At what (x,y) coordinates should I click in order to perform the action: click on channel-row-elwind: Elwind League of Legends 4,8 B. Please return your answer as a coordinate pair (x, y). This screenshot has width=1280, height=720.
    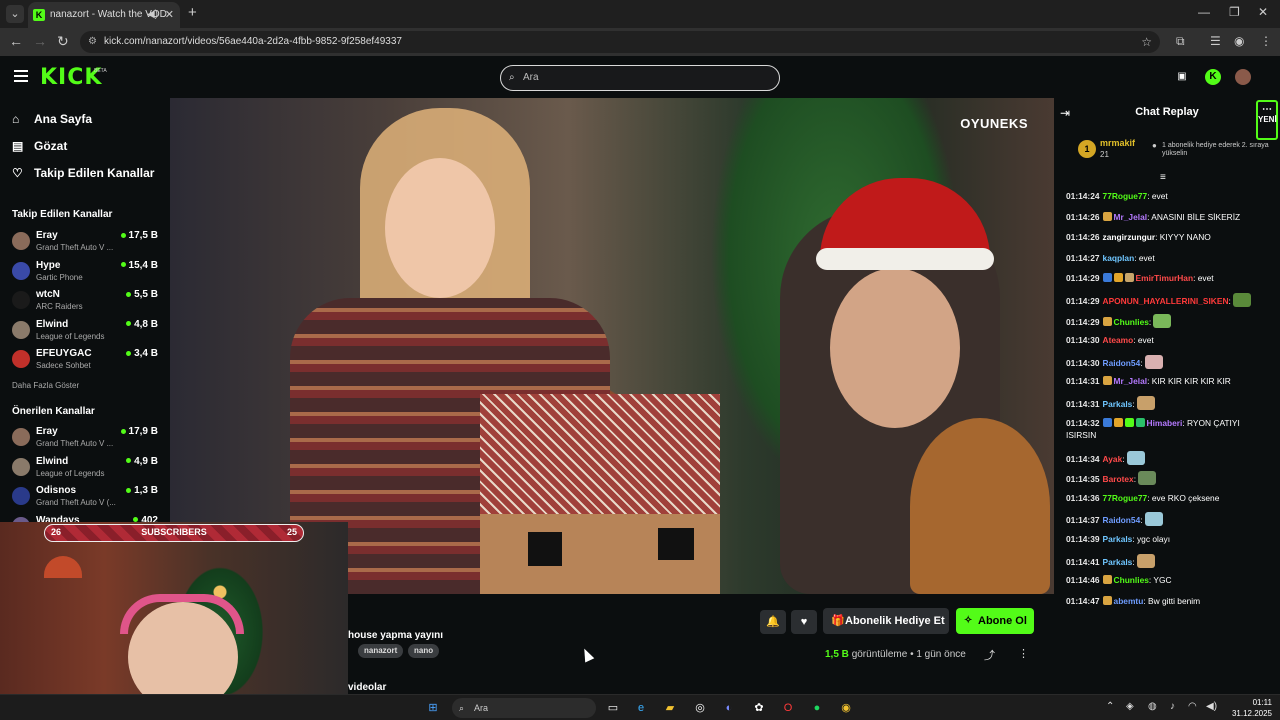
    Looking at the image, I should click on (87, 332).